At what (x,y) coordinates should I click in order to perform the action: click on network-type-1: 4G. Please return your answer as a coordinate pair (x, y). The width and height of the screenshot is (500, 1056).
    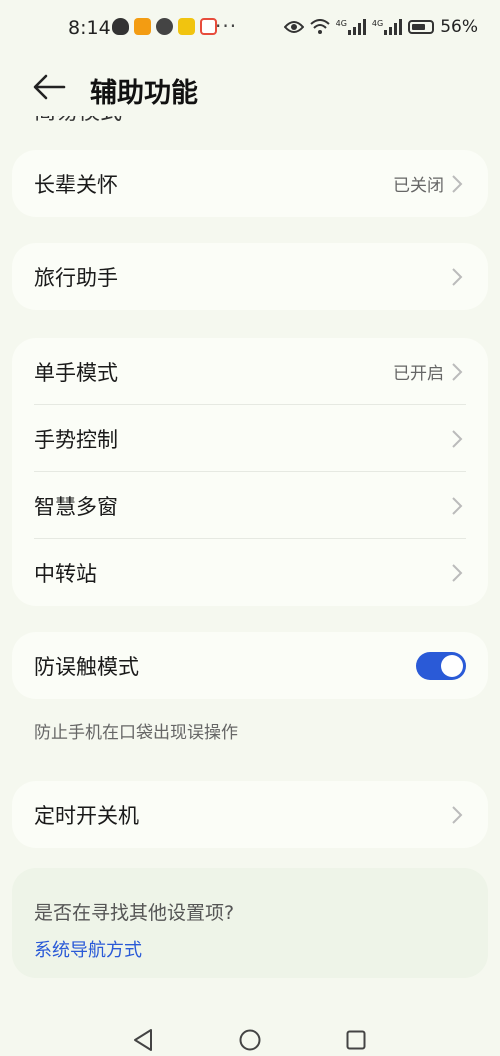
    Looking at the image, I should click on (341, 23).